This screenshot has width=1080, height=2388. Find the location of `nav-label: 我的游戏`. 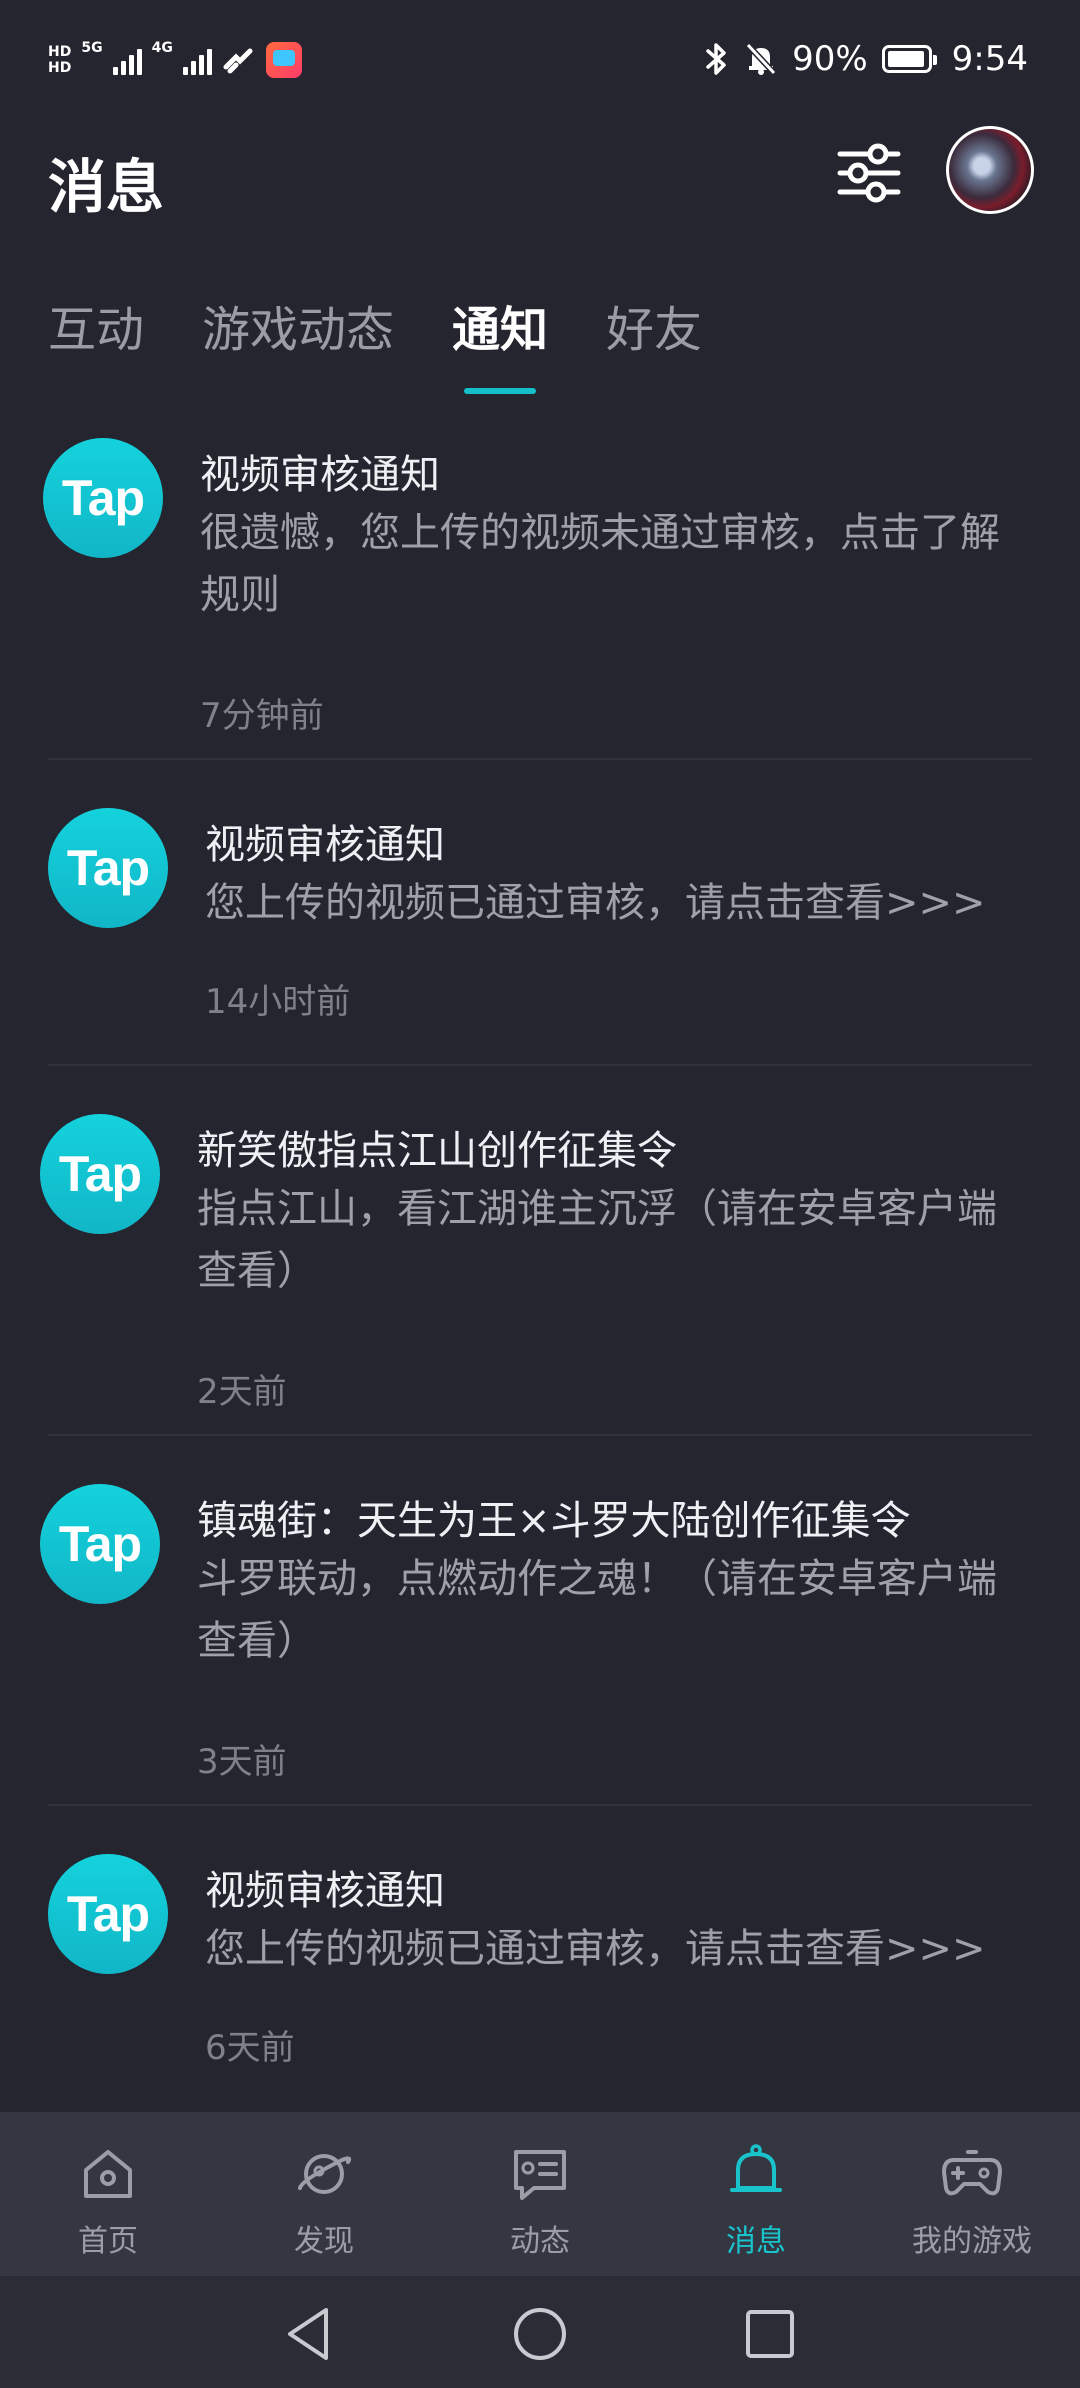

nav-label: 我的游戏 is located at coordinates (972, 2241).